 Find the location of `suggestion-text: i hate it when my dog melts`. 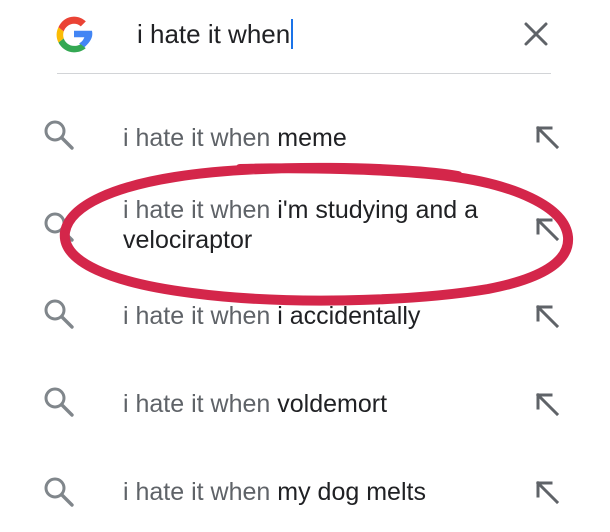

suggestion-text: i hate it when my dog melts is located at coordinates (320, 492).